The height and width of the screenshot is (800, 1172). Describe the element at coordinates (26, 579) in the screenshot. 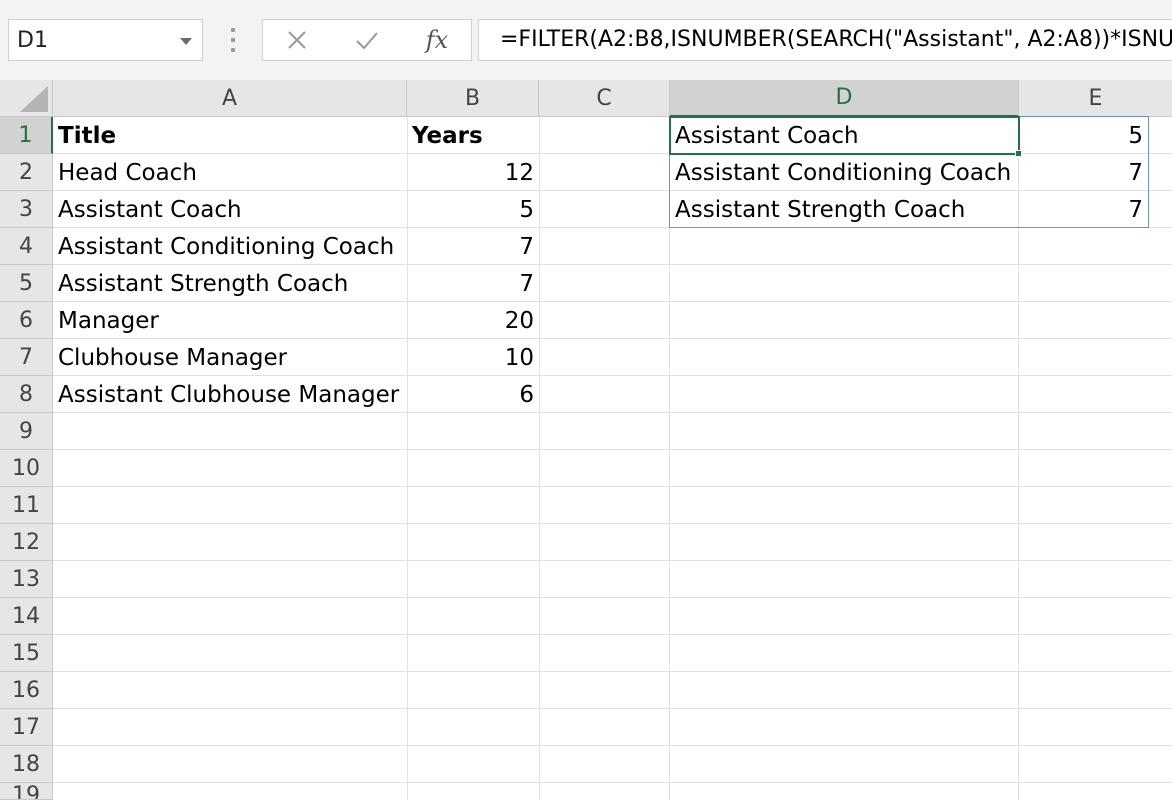

I see `row-header: 13` at that location.